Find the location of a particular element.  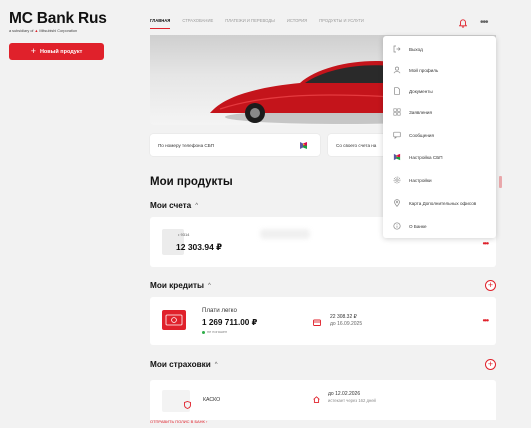

tab-insurance: Страхование is located at coordinates (197, 23).